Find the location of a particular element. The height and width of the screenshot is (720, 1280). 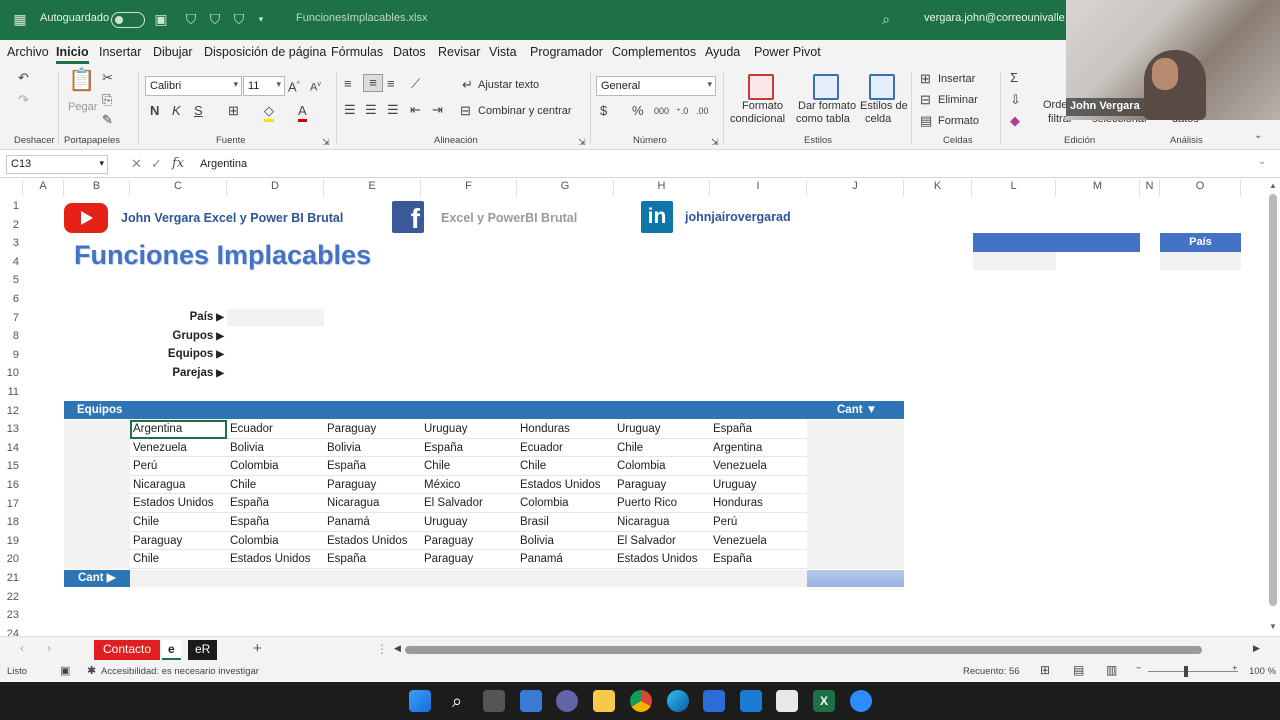

format-cells-icon: ▤ is located at coordinates (926, 121).